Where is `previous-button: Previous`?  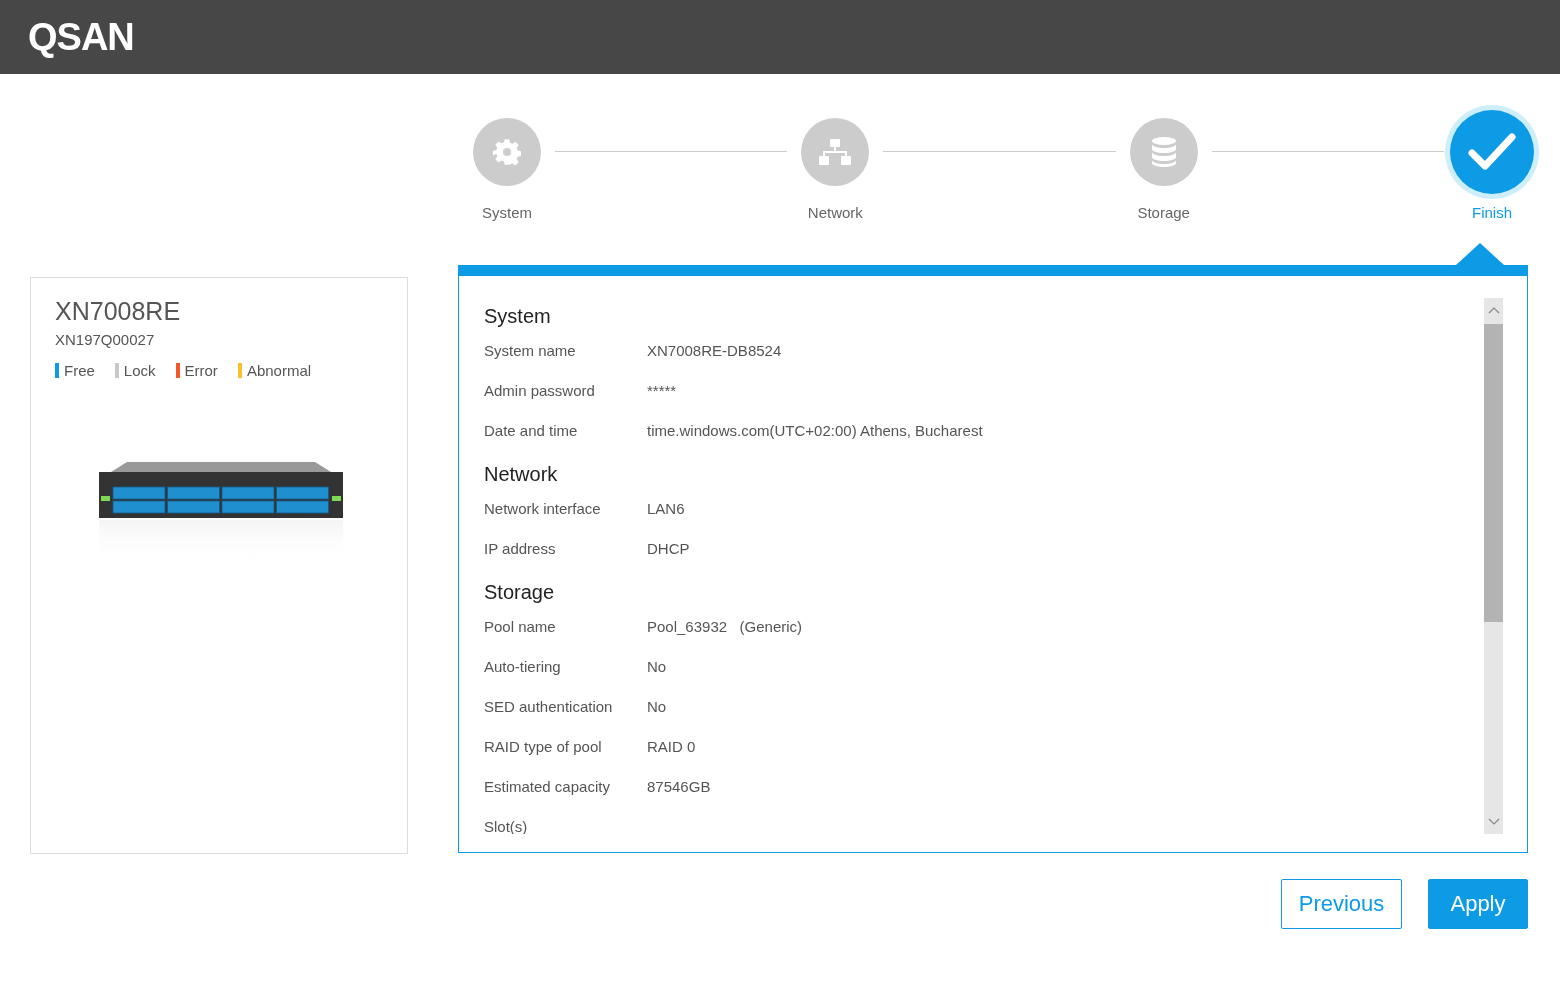 previous-button: Previous is located at coordinates (1341, 903).